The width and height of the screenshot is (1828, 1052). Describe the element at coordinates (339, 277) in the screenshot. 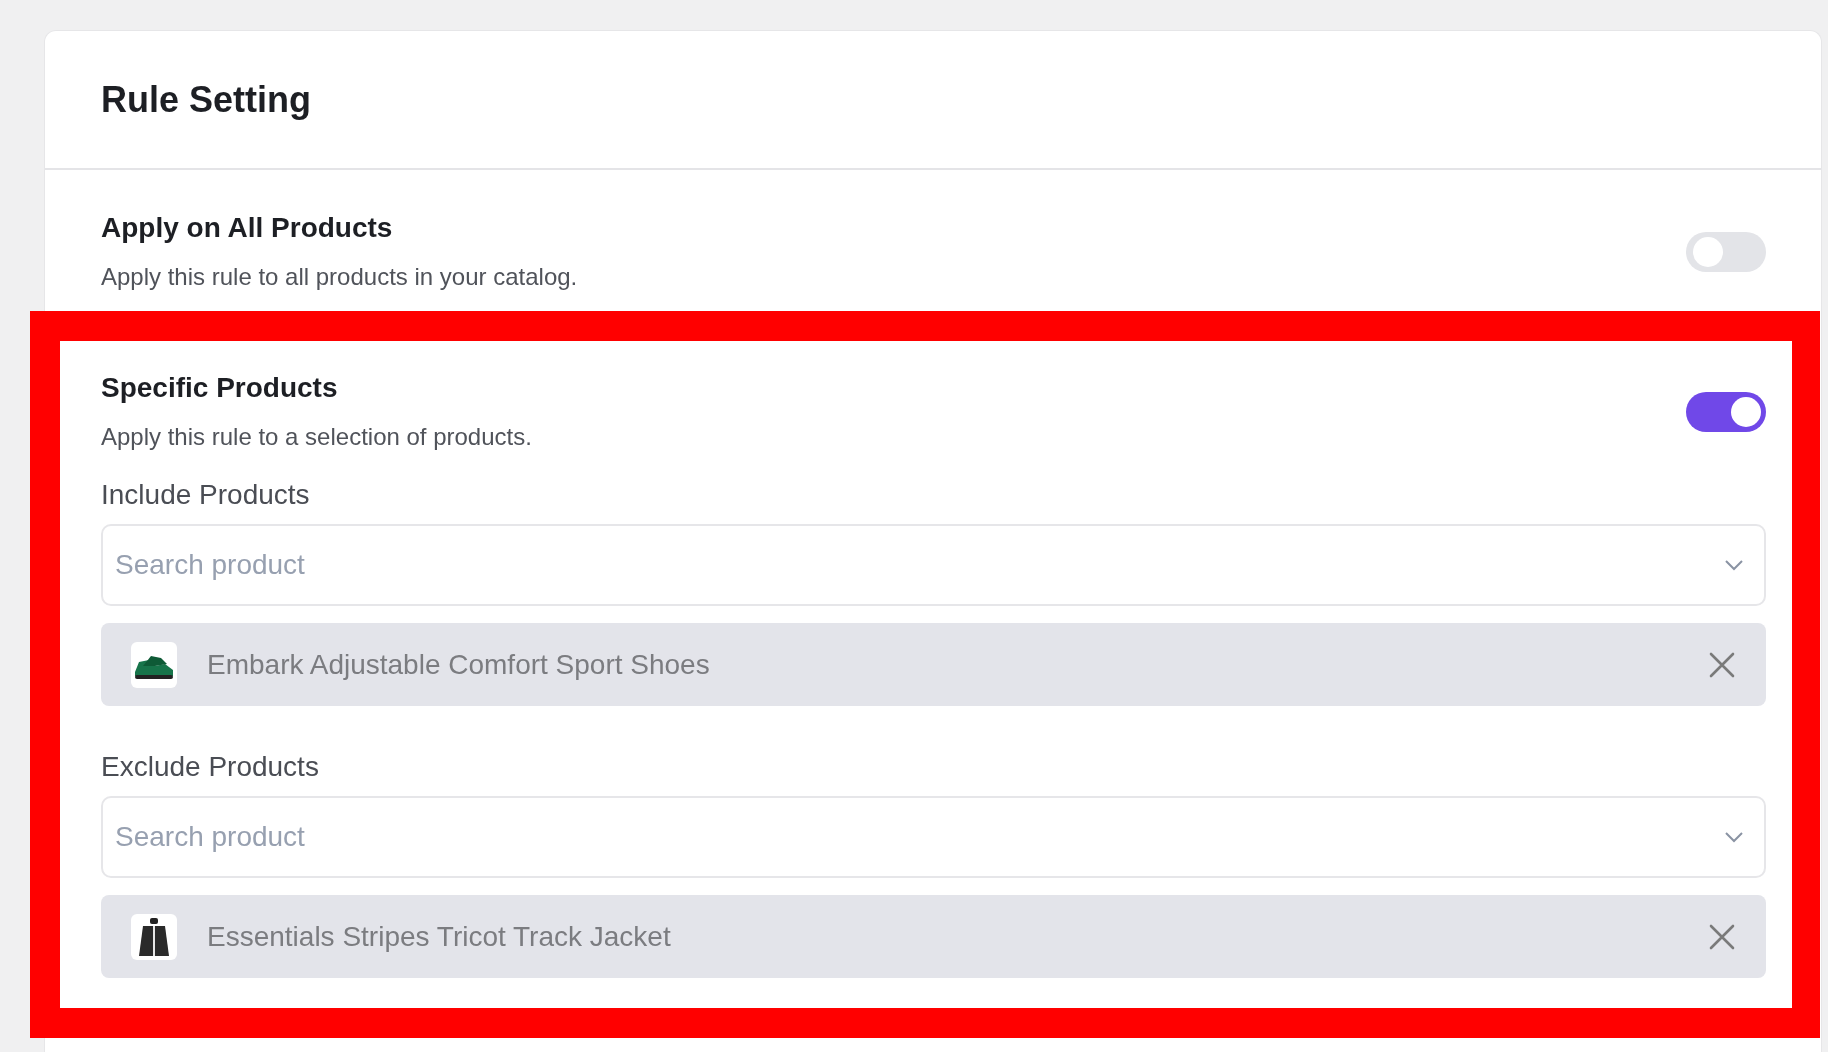

I see `rule-description: Apply this rule to all products in your catalog.` at that location.